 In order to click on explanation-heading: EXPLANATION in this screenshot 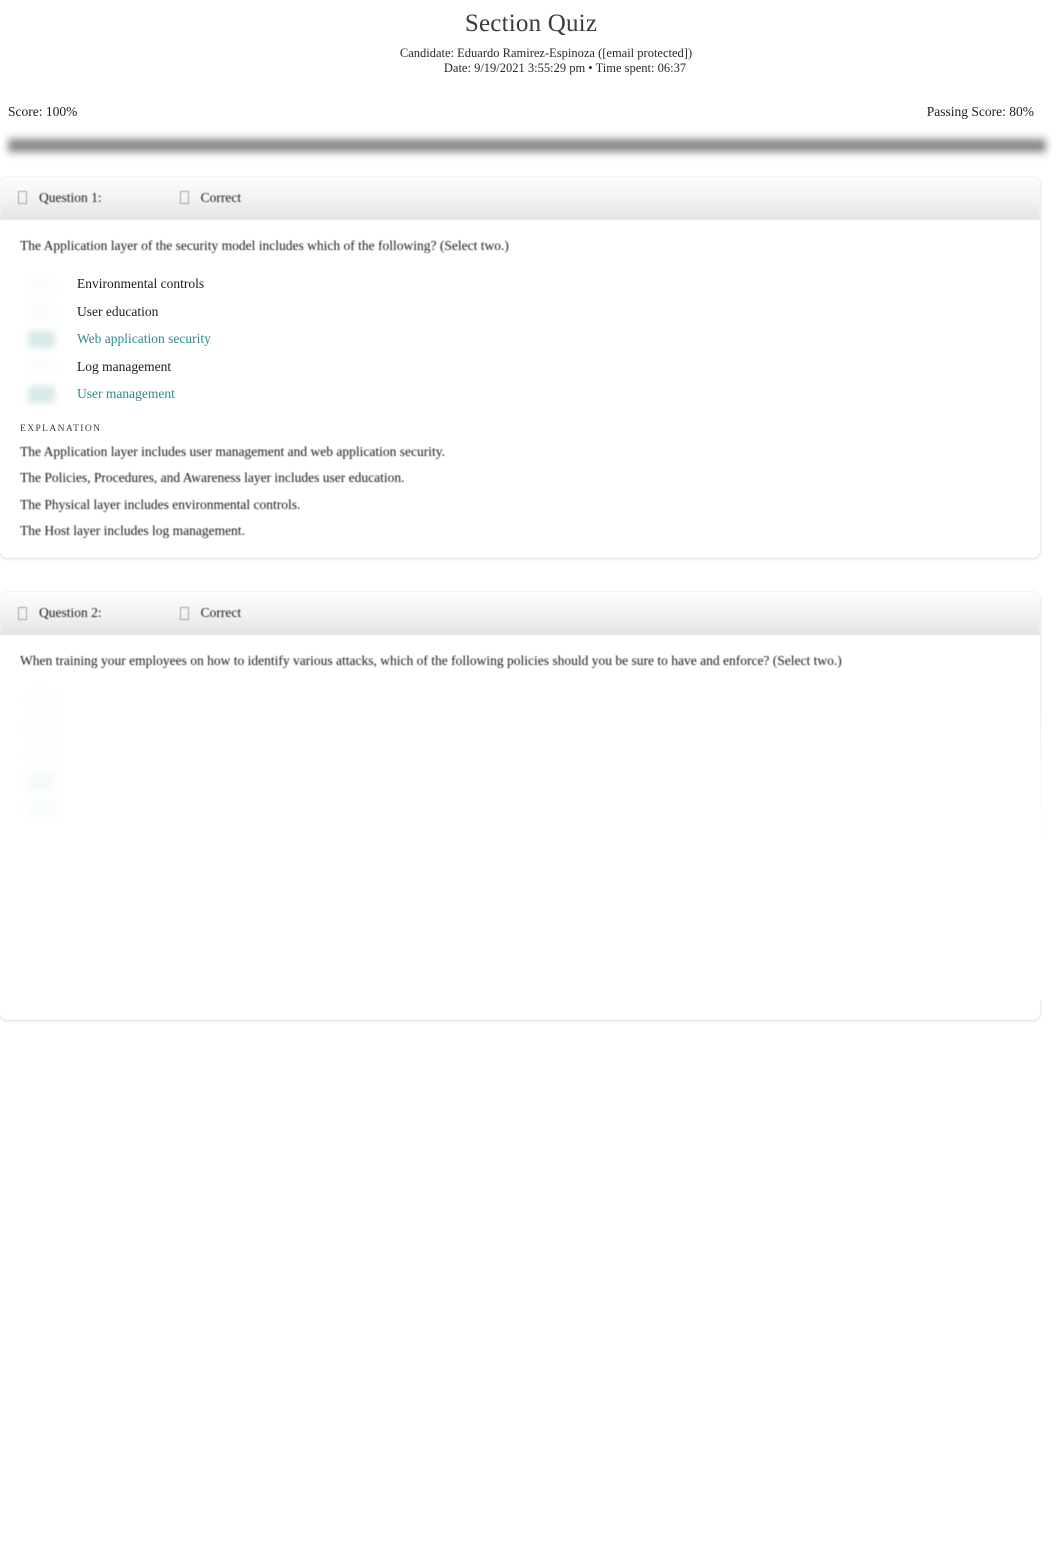, I will do `click(61, 429)`.